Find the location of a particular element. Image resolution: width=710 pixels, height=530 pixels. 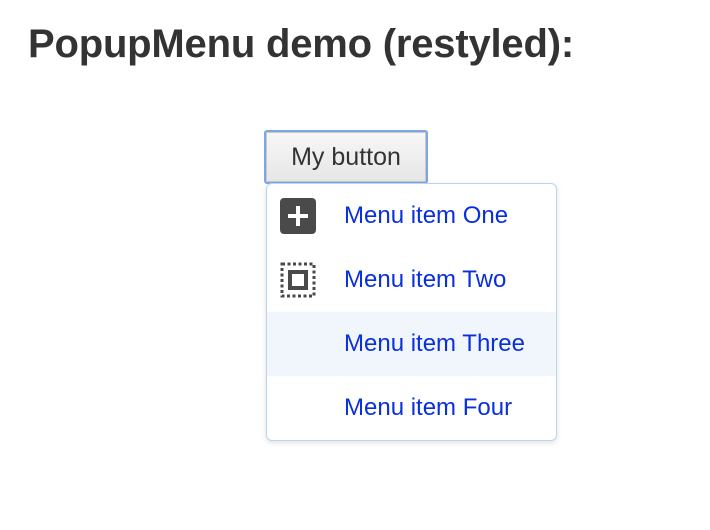

menu-item-label: Menu item One is located at coordinates (426, 215).